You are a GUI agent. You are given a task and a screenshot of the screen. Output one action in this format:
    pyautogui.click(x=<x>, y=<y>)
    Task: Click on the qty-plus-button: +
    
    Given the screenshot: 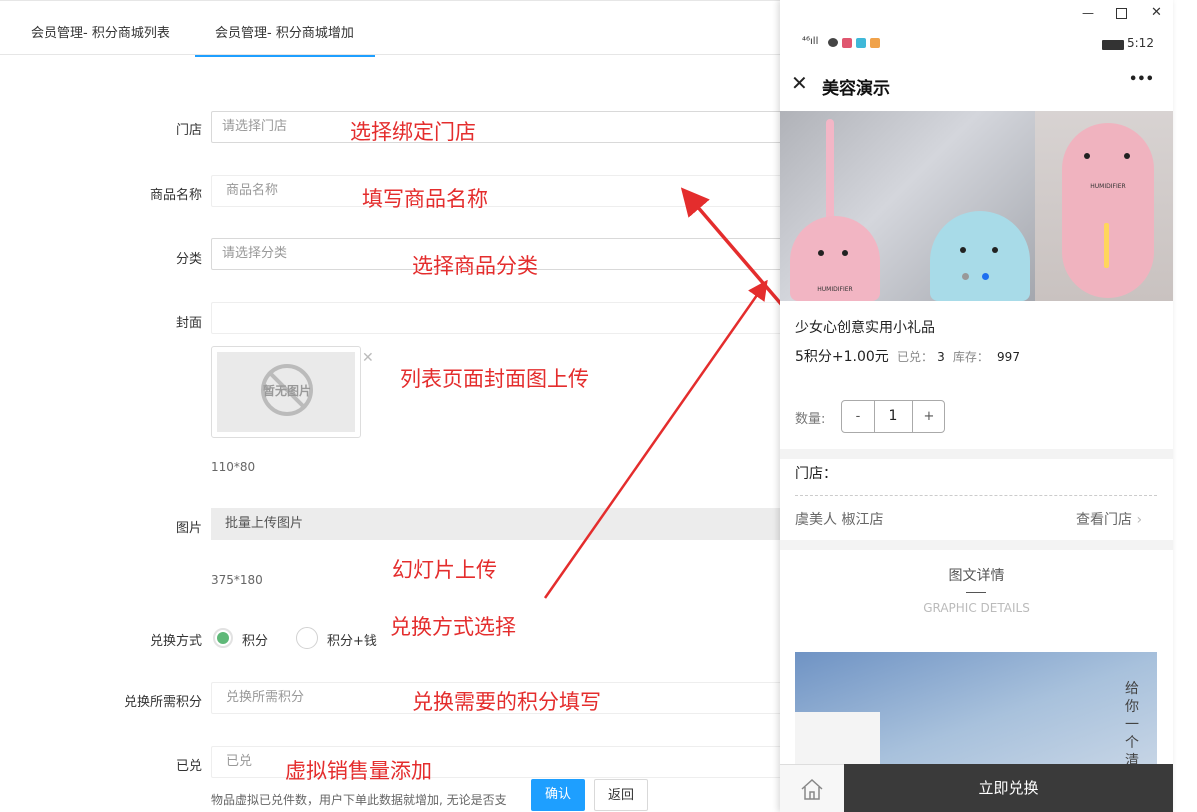 What is the action you would take?
    pyautogui.click(x=928, y=416)
    